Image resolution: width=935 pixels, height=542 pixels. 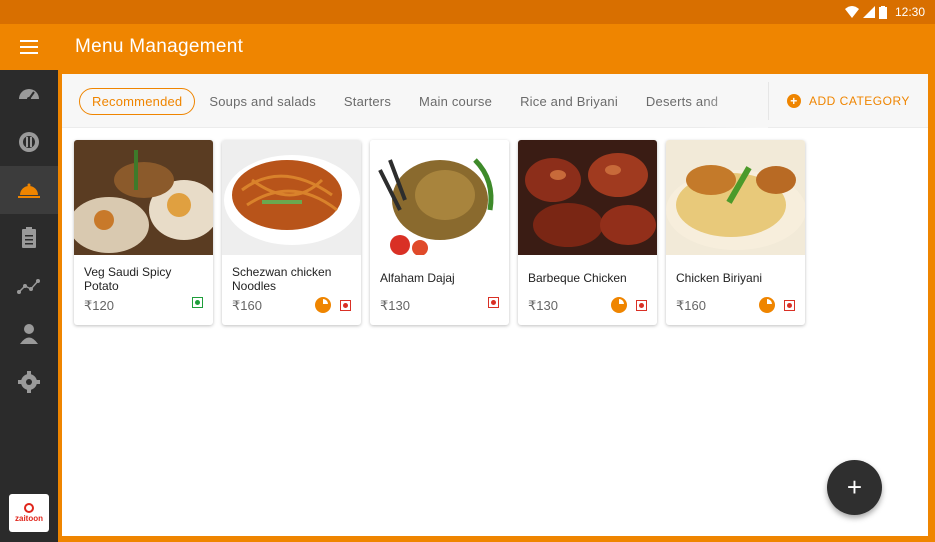 What do you see at coordinates (137, 101) in the screenshot?
I see `tab-recommended: Recommended` at bounding box center [137, 101].